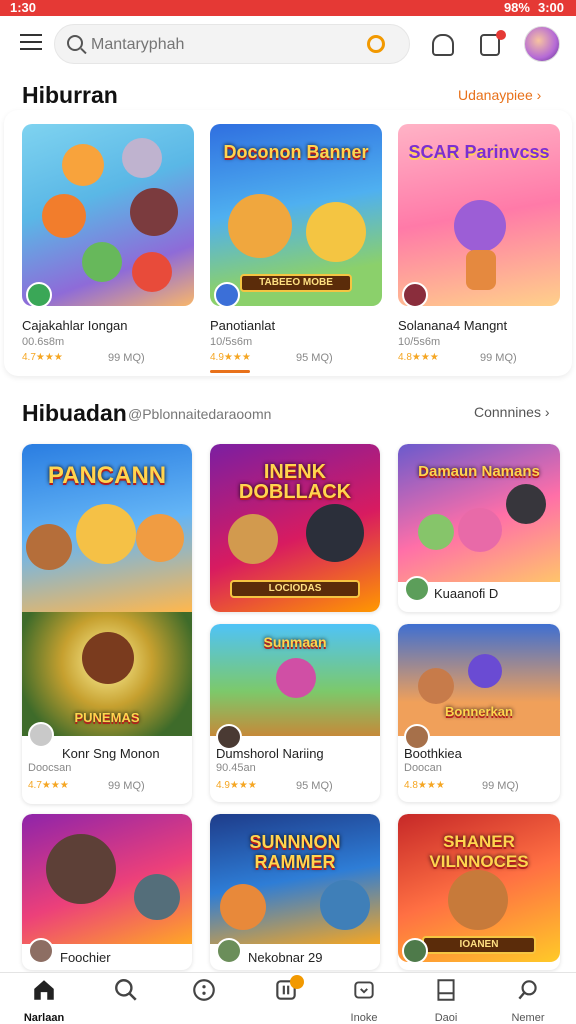 The width and height of the screenshot is (576, 1024). Describe the element at coordinates (479, 513) in the screenshot. I see `game-thumbnail: Damaun Namans` at that location.